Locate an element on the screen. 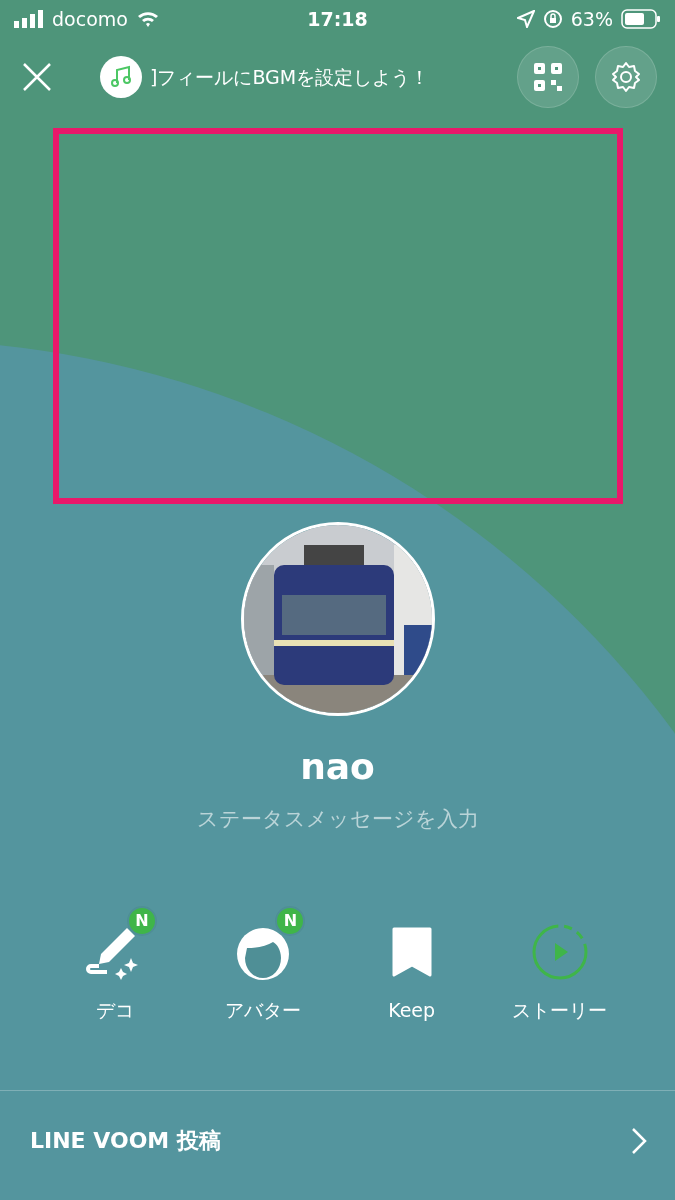 The width and height of the screenshot is (675, 1200). clock-time: 17:18 is located at coordinates (337, 19).